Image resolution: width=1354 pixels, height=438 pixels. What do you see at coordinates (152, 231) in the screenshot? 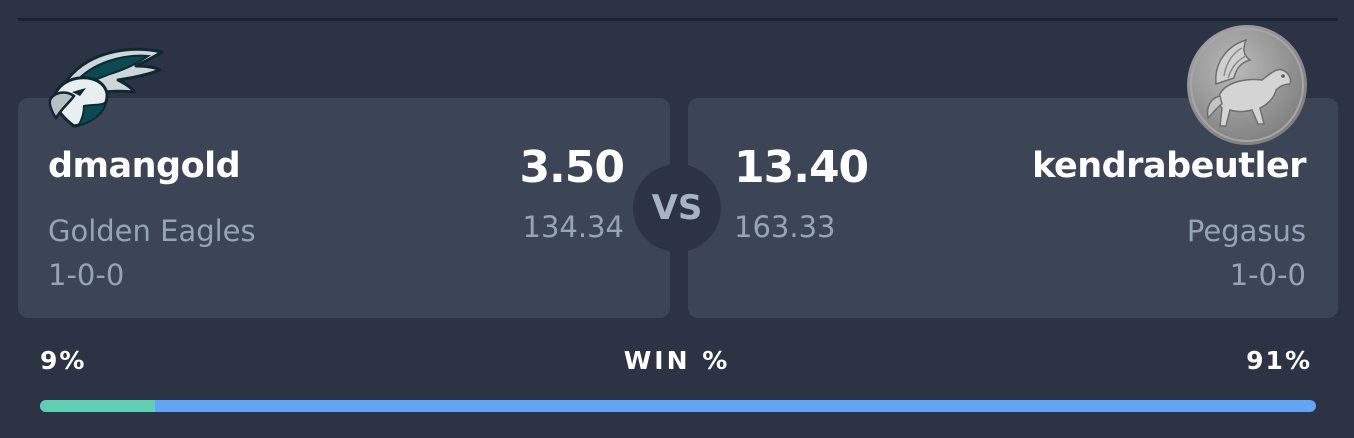
I see `team-name: Golden Eagles` at bounding box center [152, 231].